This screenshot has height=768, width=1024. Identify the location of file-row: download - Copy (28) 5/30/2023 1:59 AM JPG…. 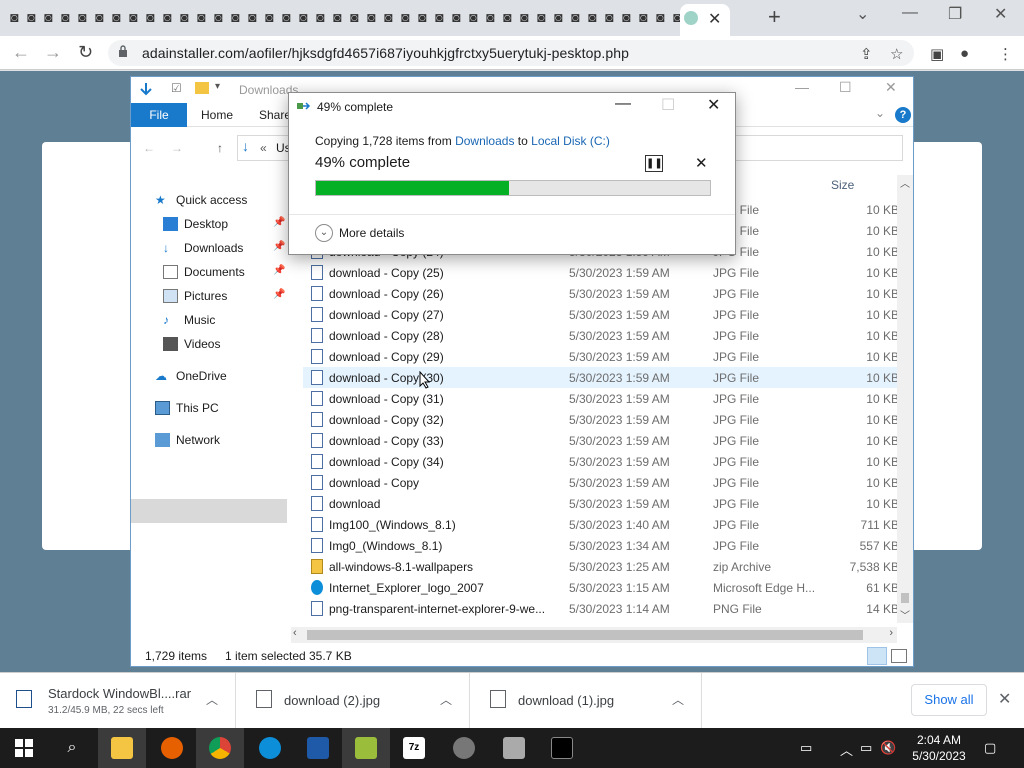
(601, 335).